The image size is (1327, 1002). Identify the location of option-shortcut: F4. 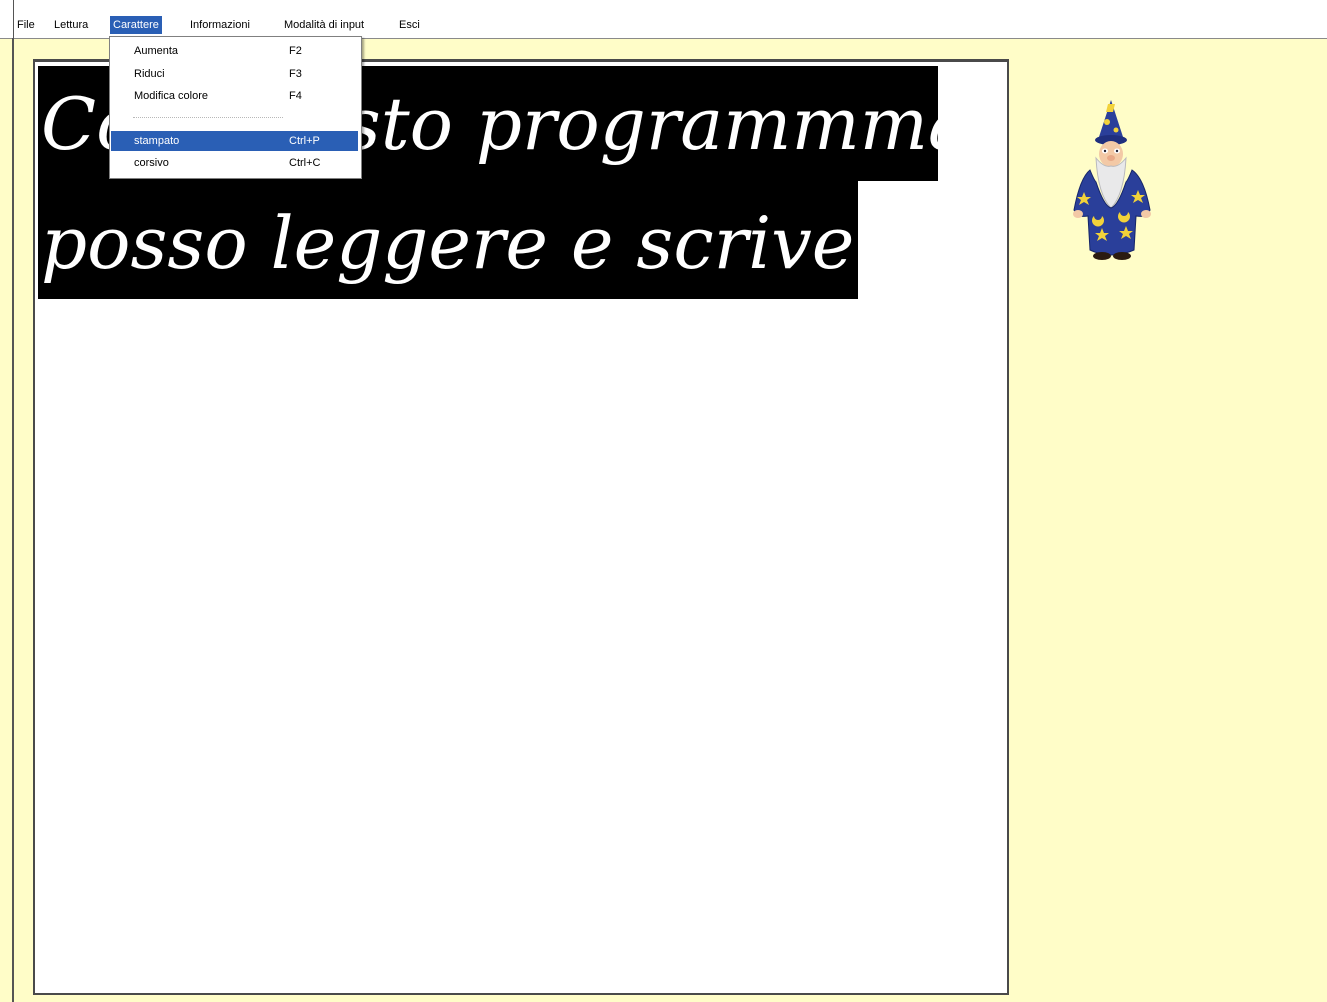
(295, 96).